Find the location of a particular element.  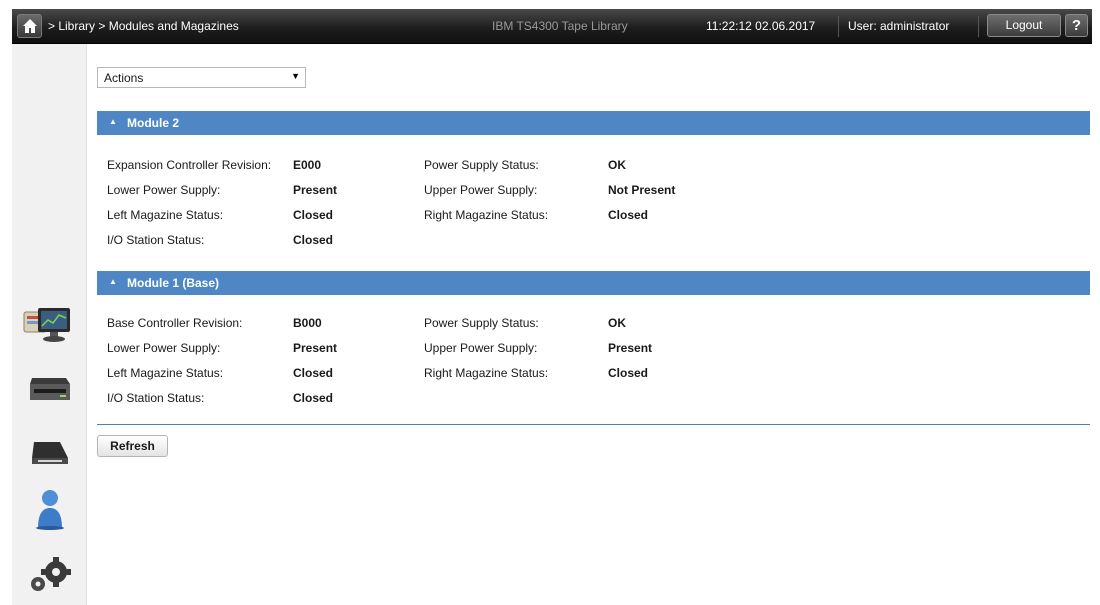

product-name: IBM TS4300 Tape Library is located at coordinates (560, 26).